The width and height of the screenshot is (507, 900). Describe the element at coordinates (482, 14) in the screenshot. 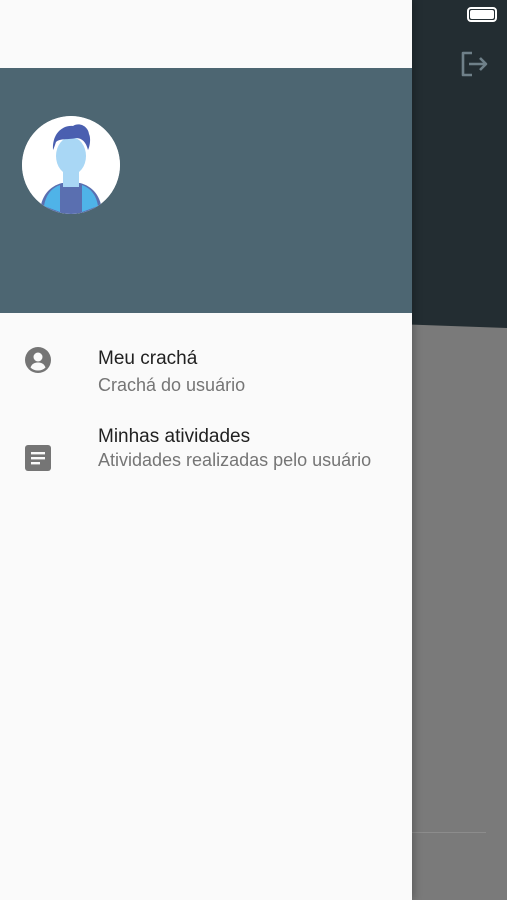

I see `battery-icon` at that location.